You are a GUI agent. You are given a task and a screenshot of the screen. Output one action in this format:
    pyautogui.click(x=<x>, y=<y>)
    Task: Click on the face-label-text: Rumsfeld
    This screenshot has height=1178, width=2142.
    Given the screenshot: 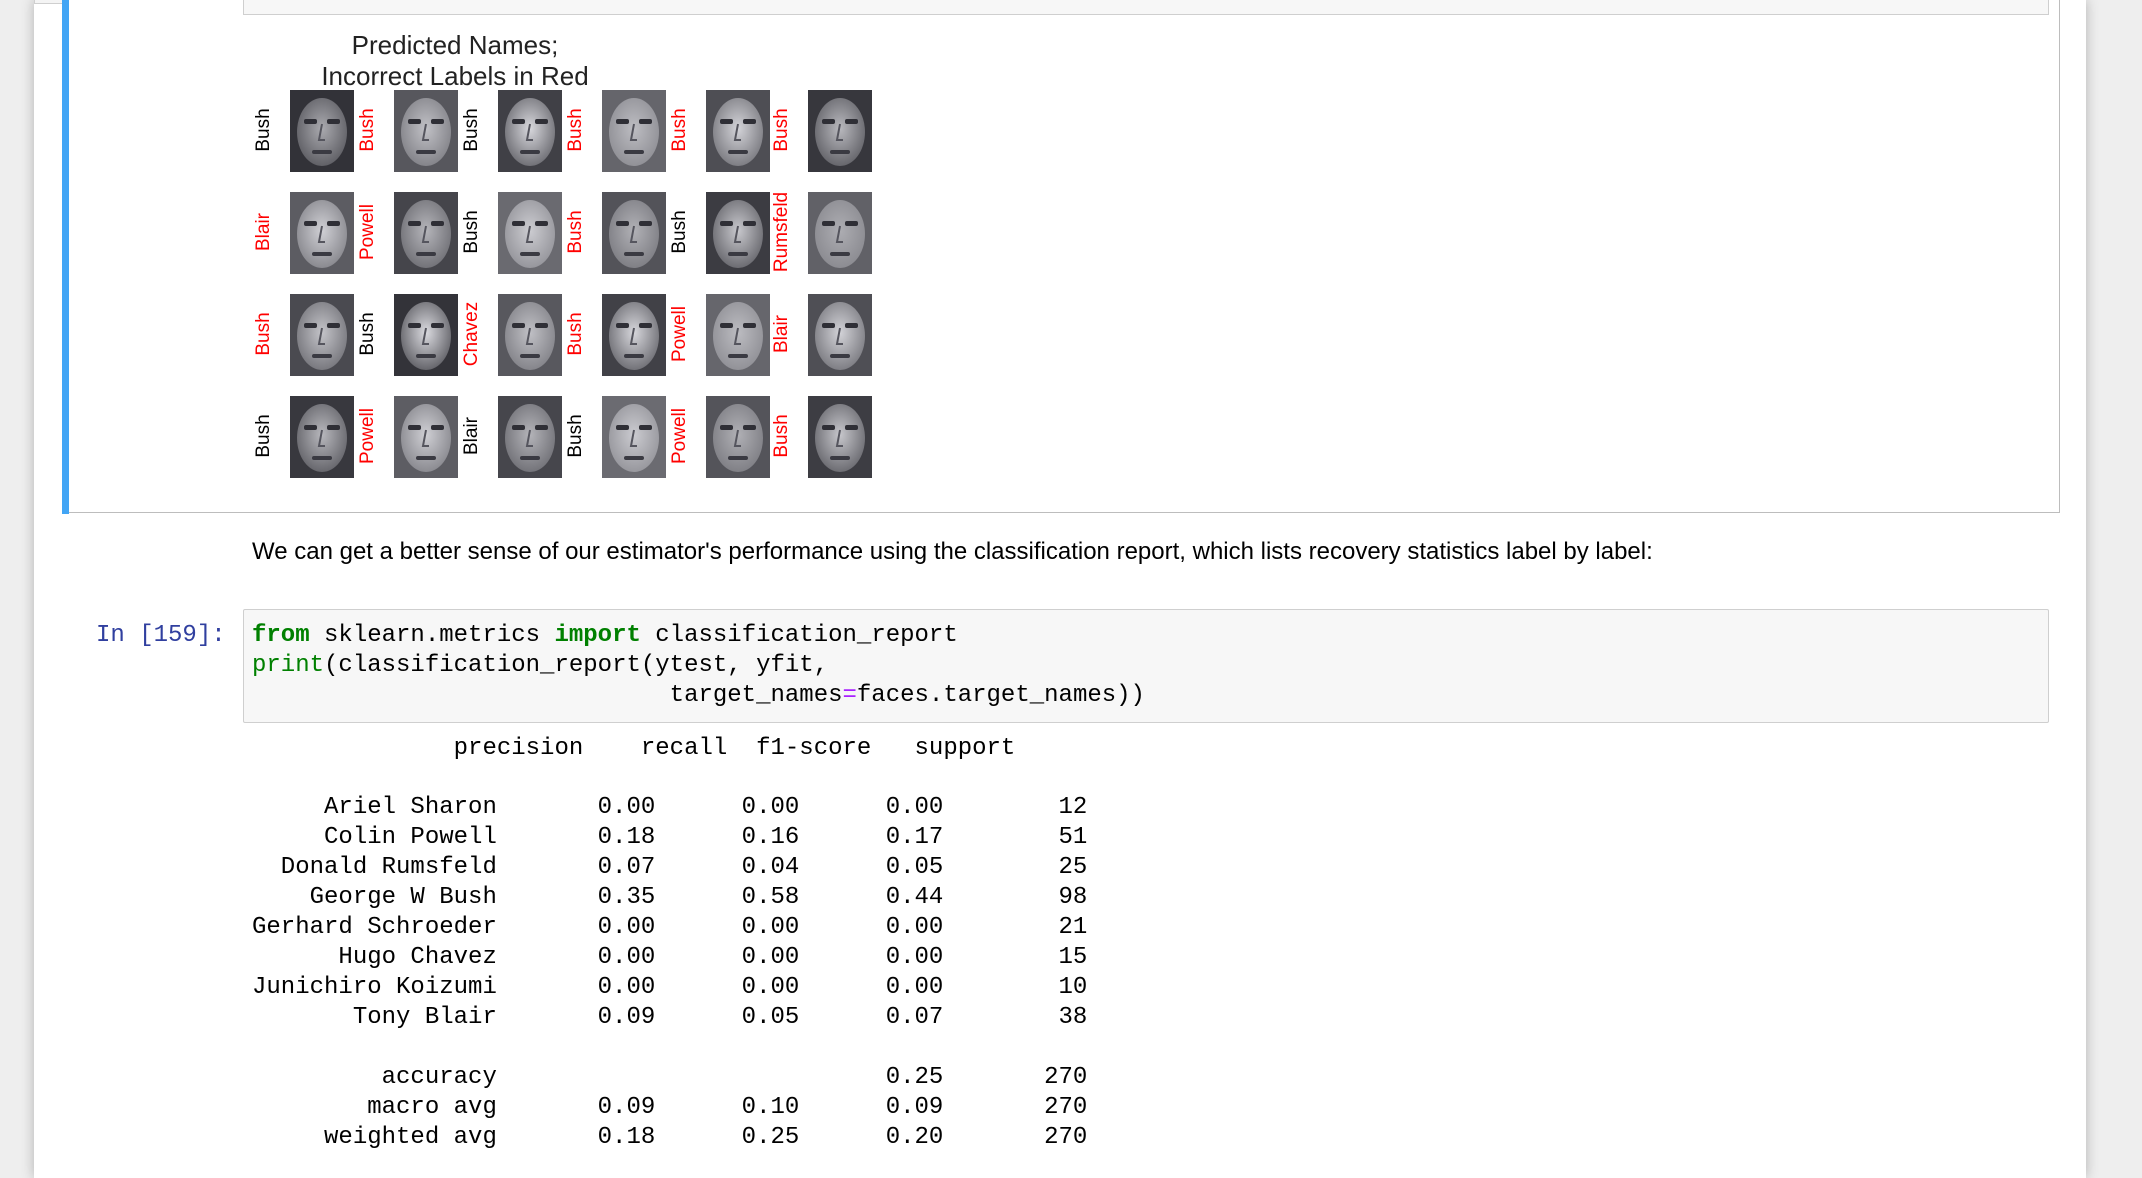 What is the action you would take?
    pyautogui.click(x=781, y=232)
    